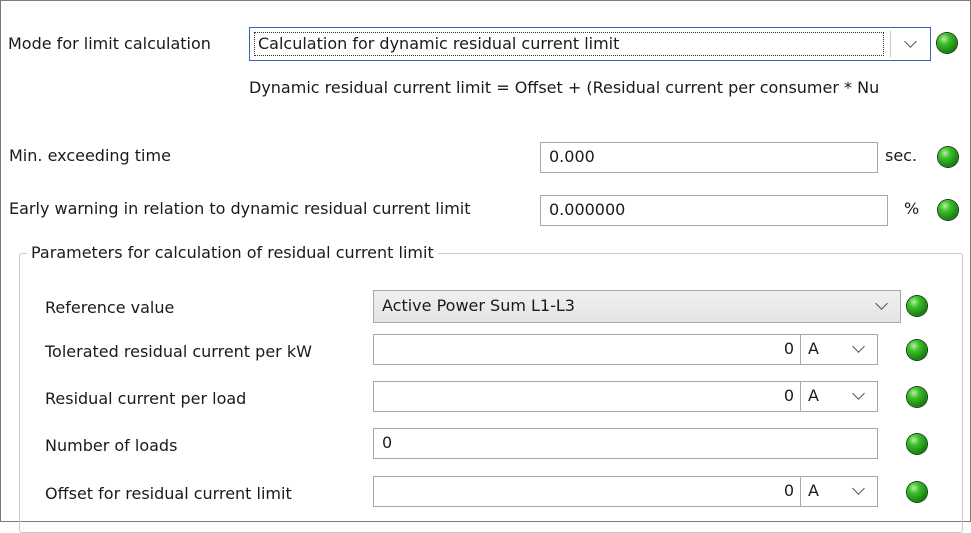 The image size is (971, 533). What do you see at coordinates (917, 306) in the screenshot?
I see `reference-status-led-icon` at bounding box center [917, 306].